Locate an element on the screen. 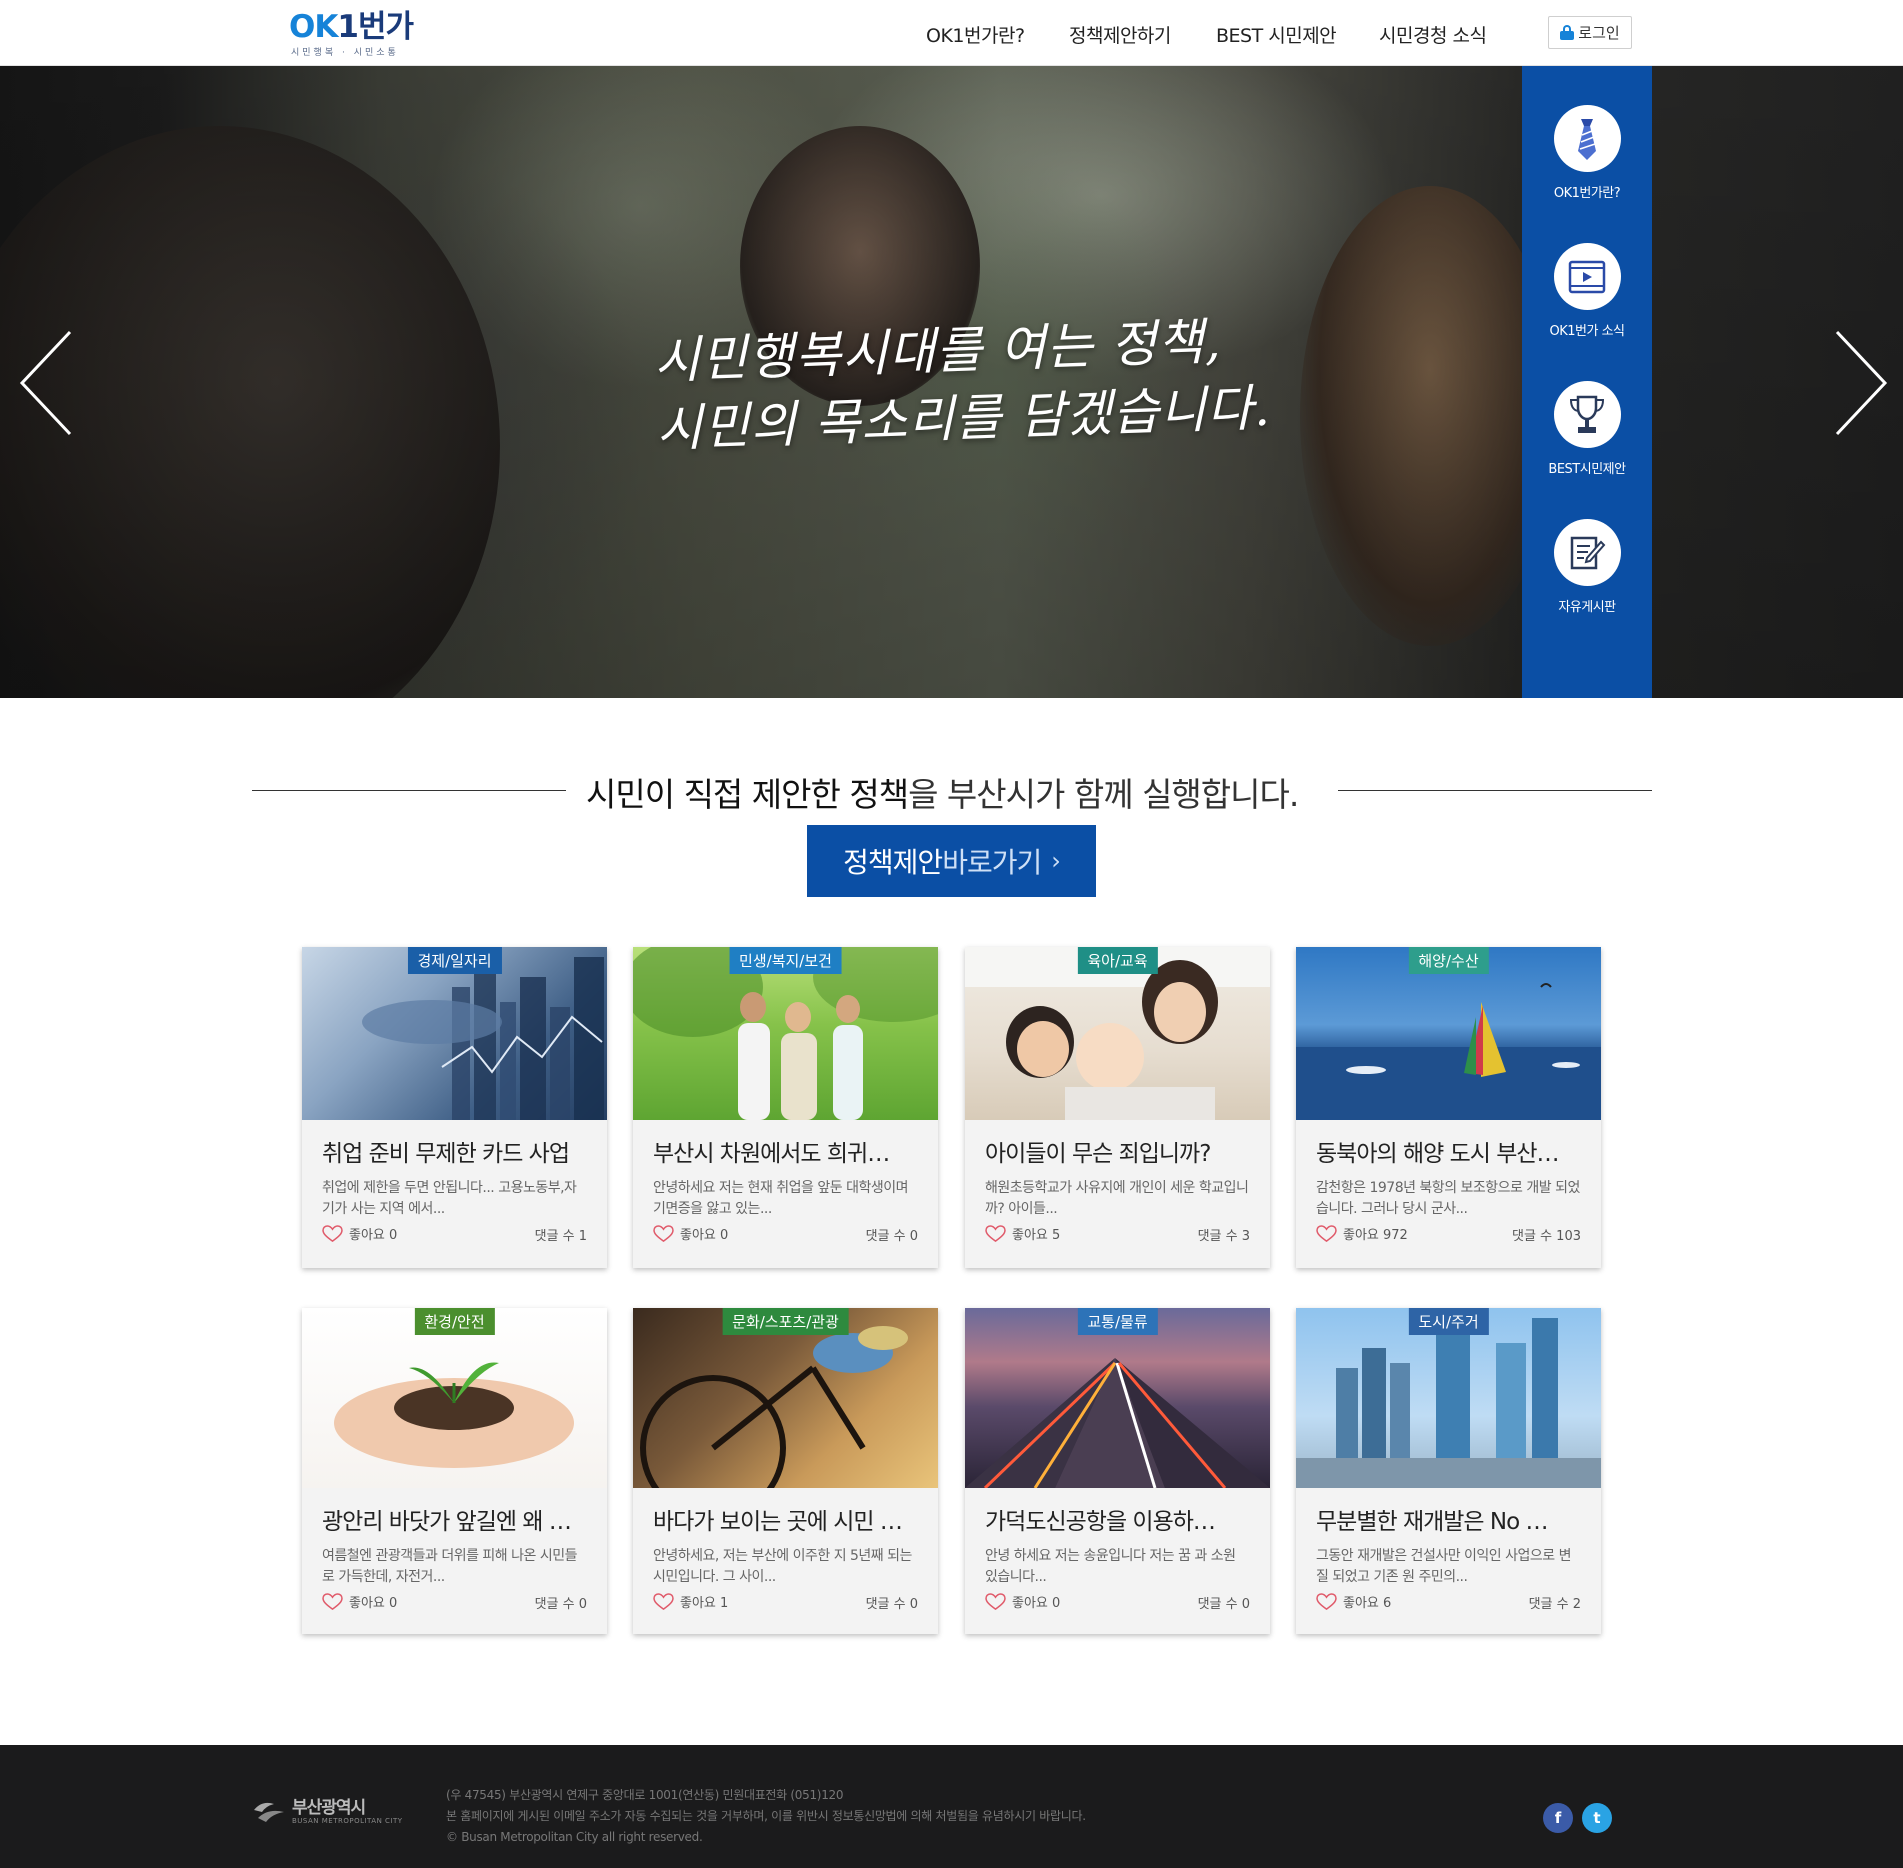  like-button: 좋아요 6 is located at coordinates (1353, 1601).